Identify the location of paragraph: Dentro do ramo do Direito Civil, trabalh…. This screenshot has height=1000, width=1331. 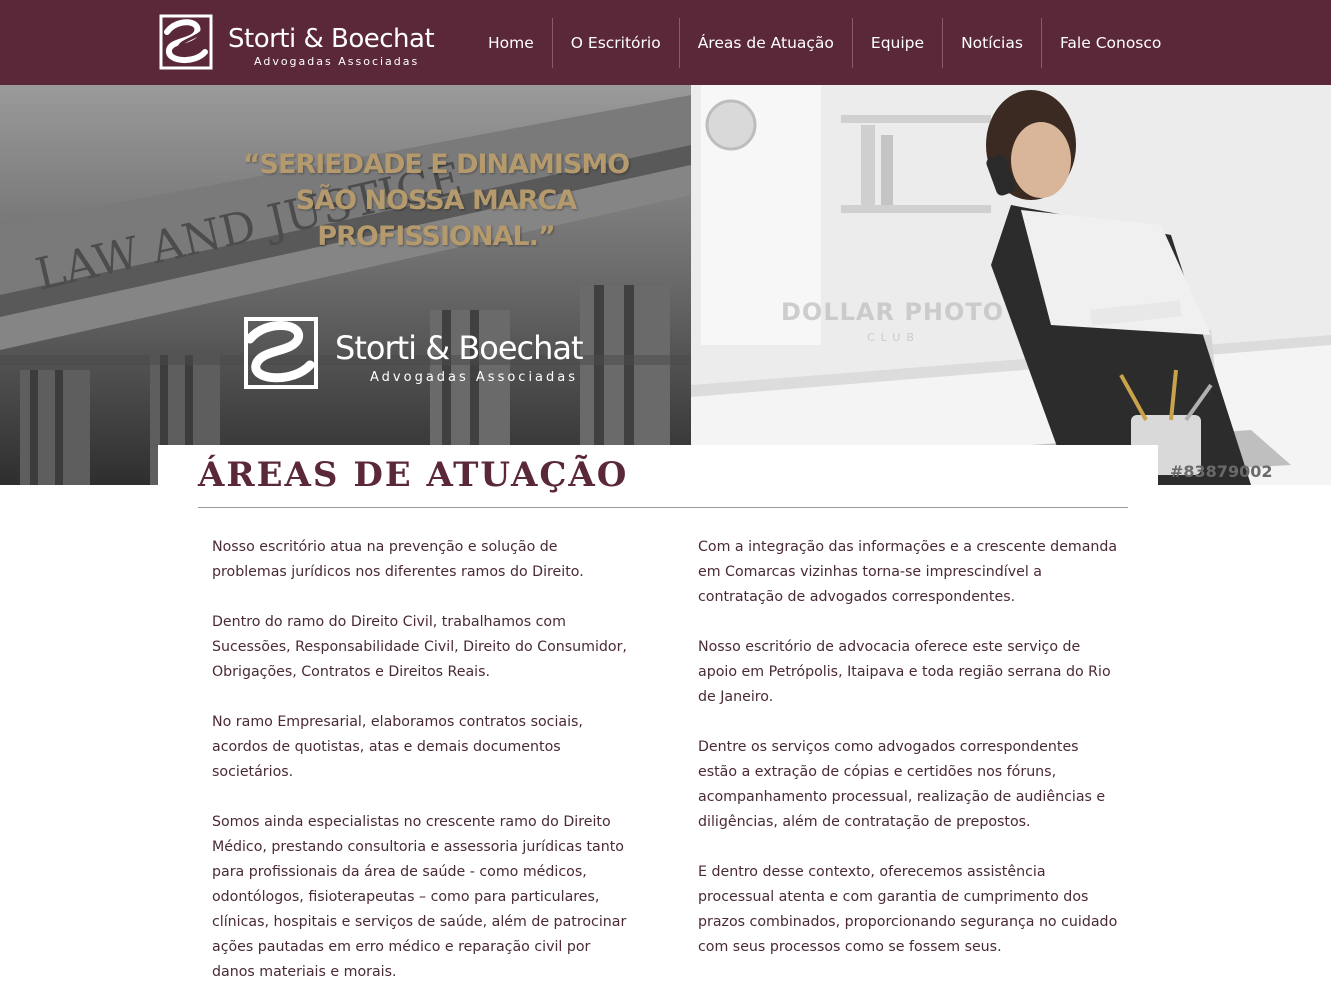
(419, 647).